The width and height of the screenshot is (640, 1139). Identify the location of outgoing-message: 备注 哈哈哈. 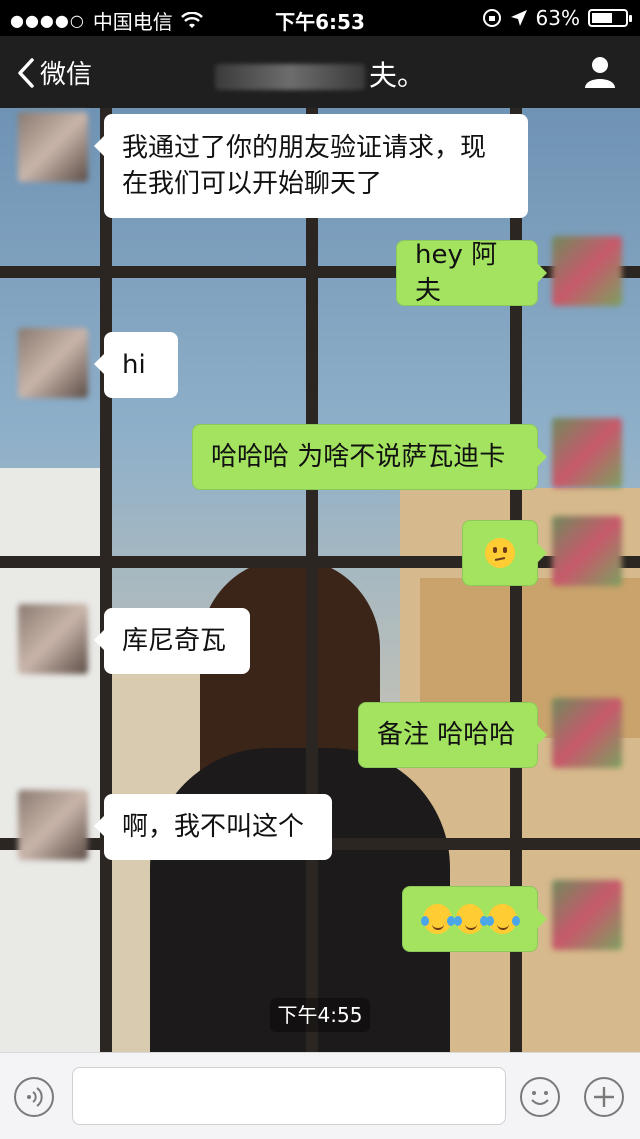
(452, 735).